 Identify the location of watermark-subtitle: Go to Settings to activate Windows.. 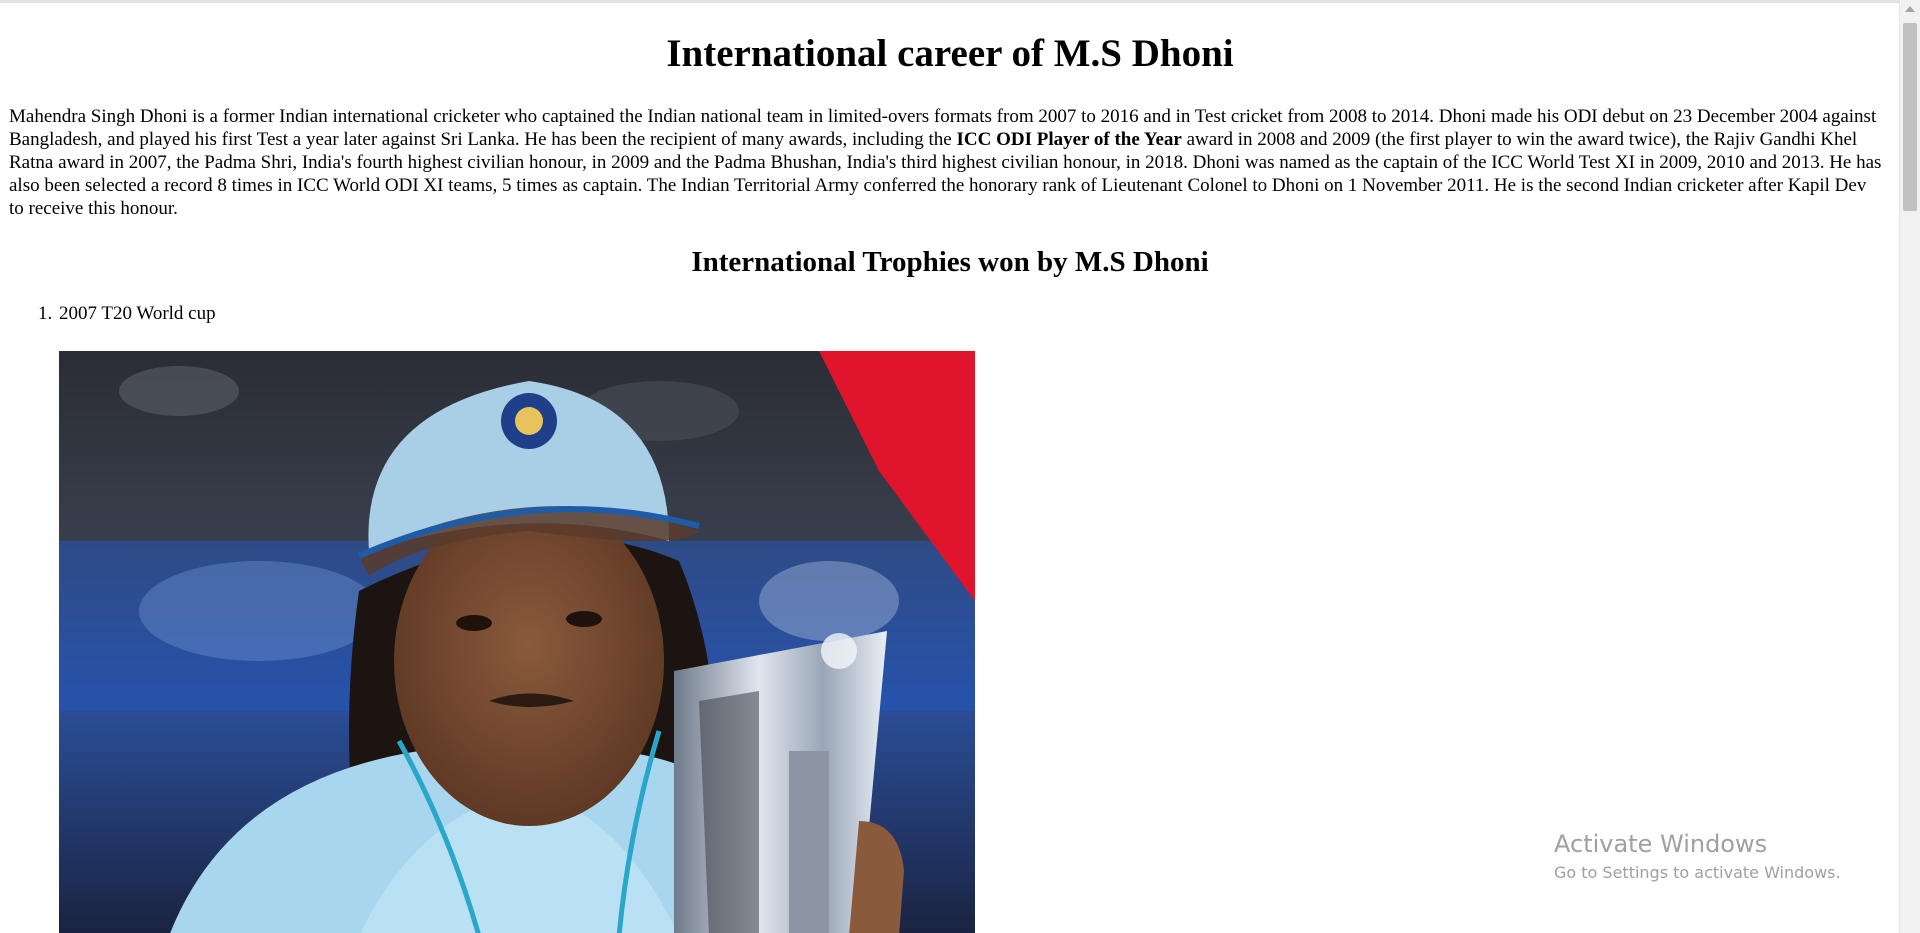
(1697, 872).